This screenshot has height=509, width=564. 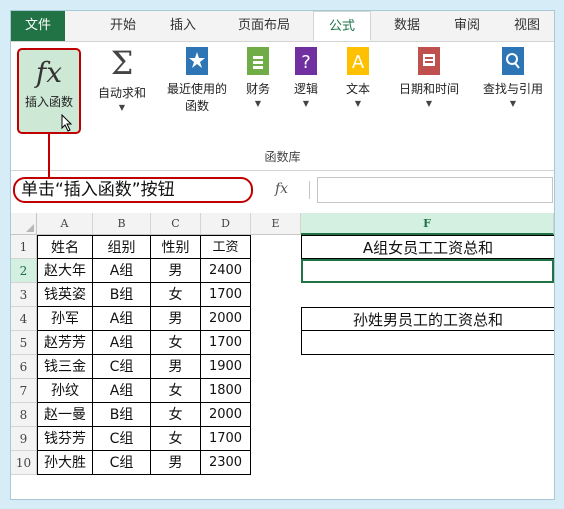 I want to click on financial-button: 财务 ▼, so click(x=258, y=77).